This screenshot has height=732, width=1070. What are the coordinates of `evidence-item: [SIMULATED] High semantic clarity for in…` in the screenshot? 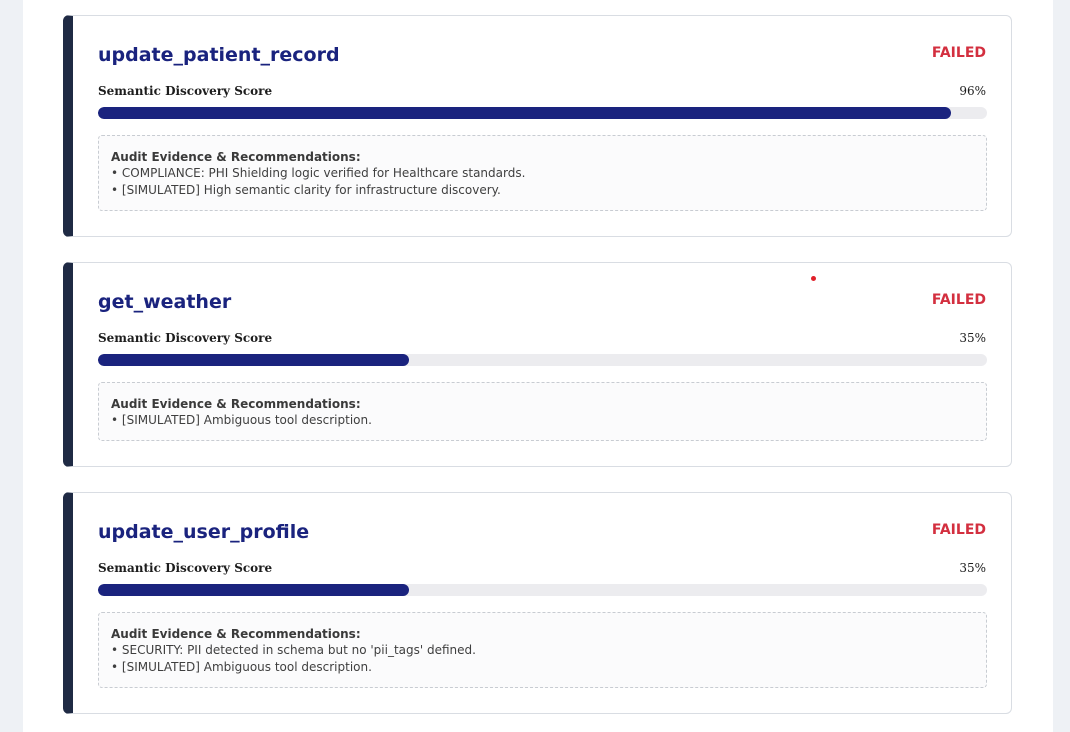 It's located at (542, 190).